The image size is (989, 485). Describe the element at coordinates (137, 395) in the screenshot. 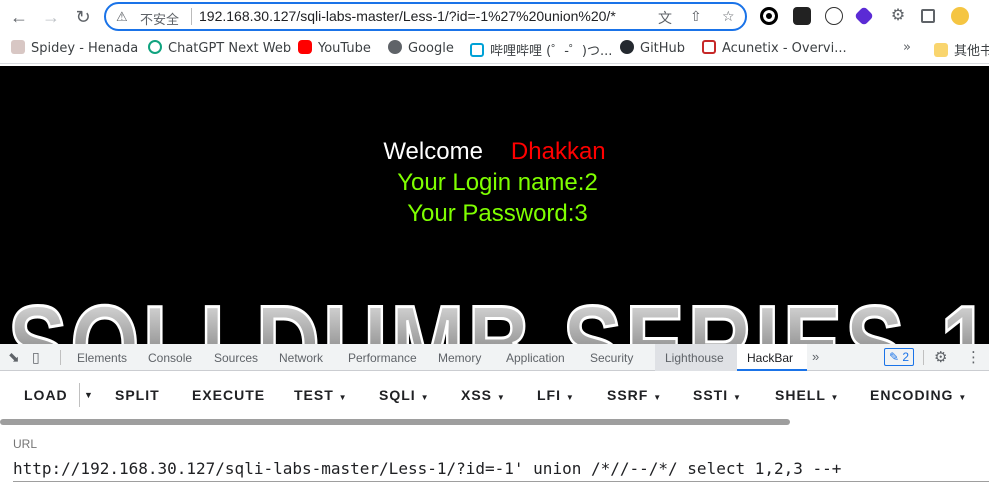

I see `split-button: SPLIT` at that location.